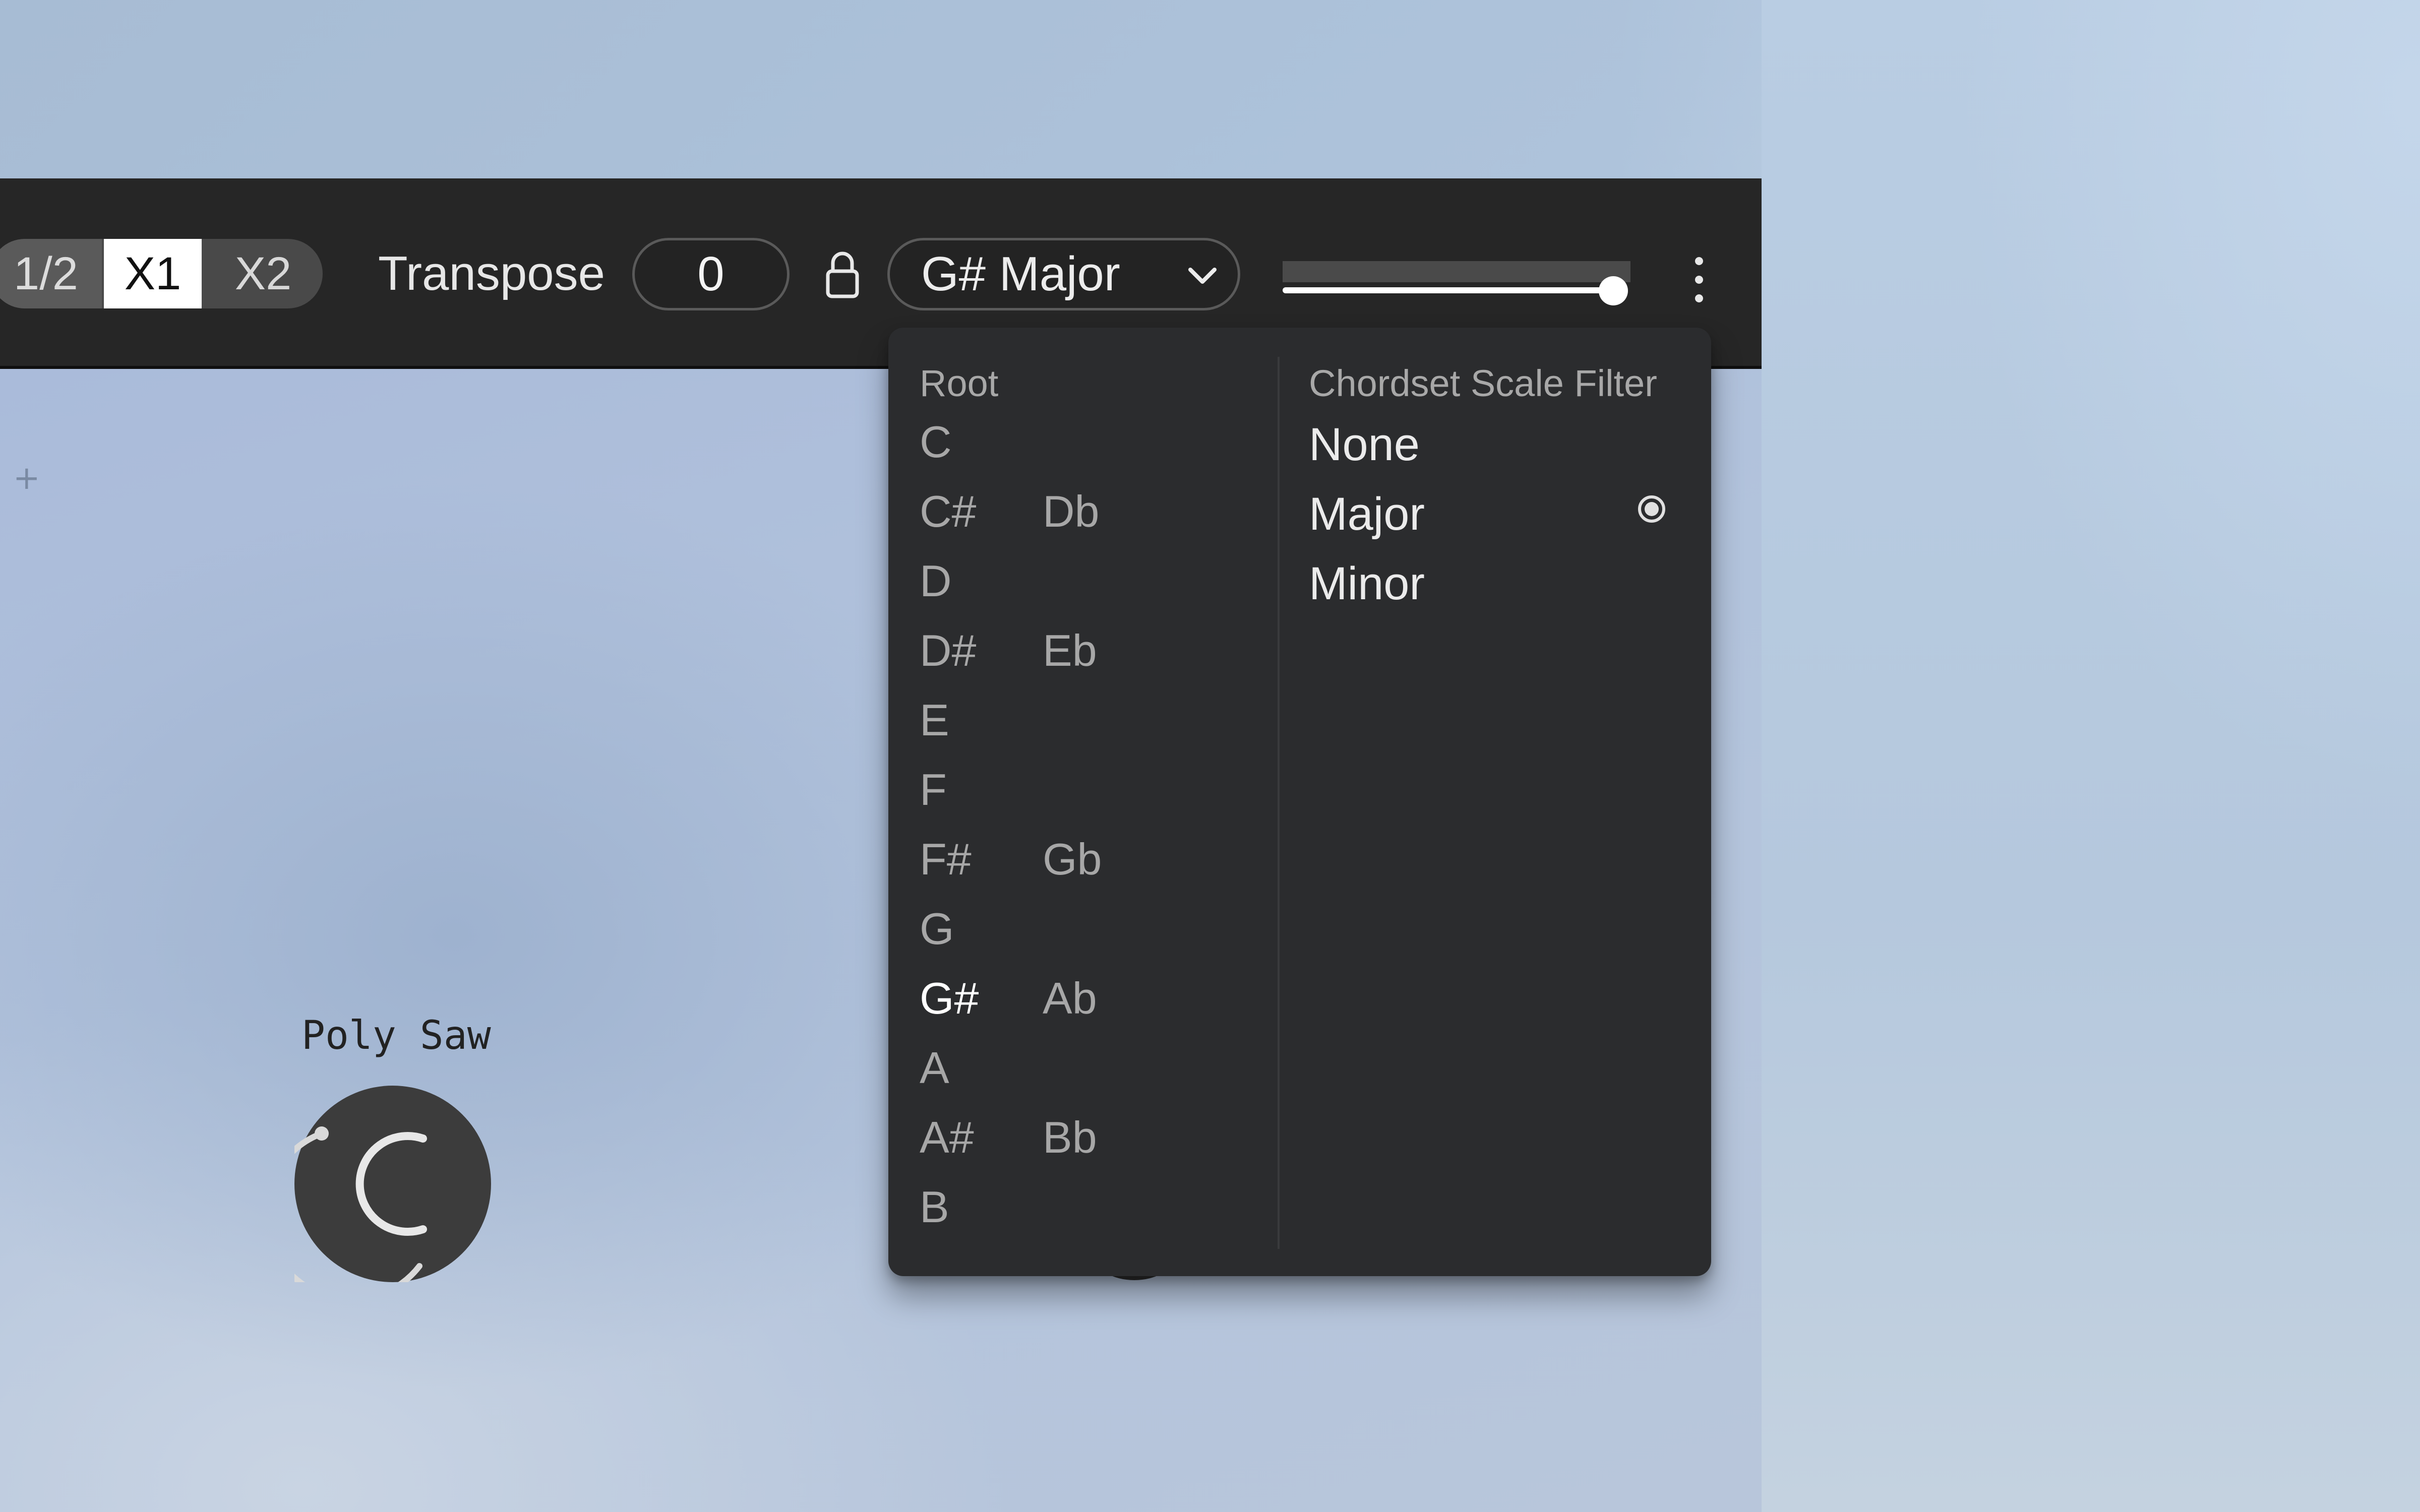  Describe the element at coordinates (392, 1184) in the screenshot. I see `device-knob` at that location.